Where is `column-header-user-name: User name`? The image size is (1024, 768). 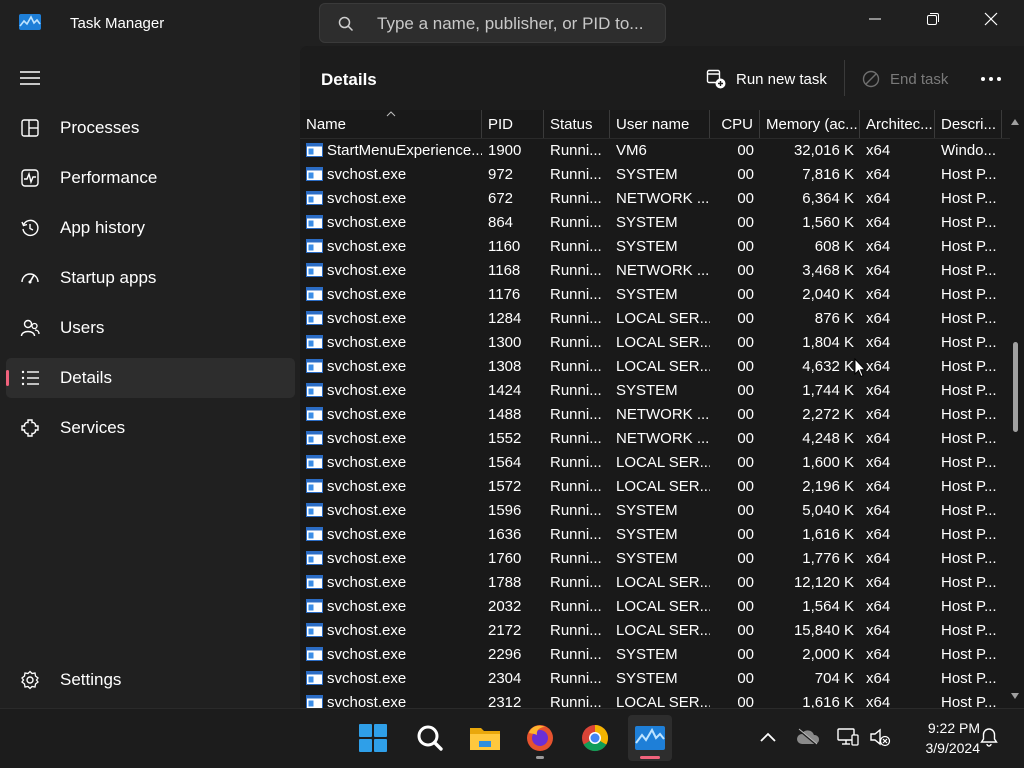 column-header-user-name: User name is located at coordinates (660, 124).